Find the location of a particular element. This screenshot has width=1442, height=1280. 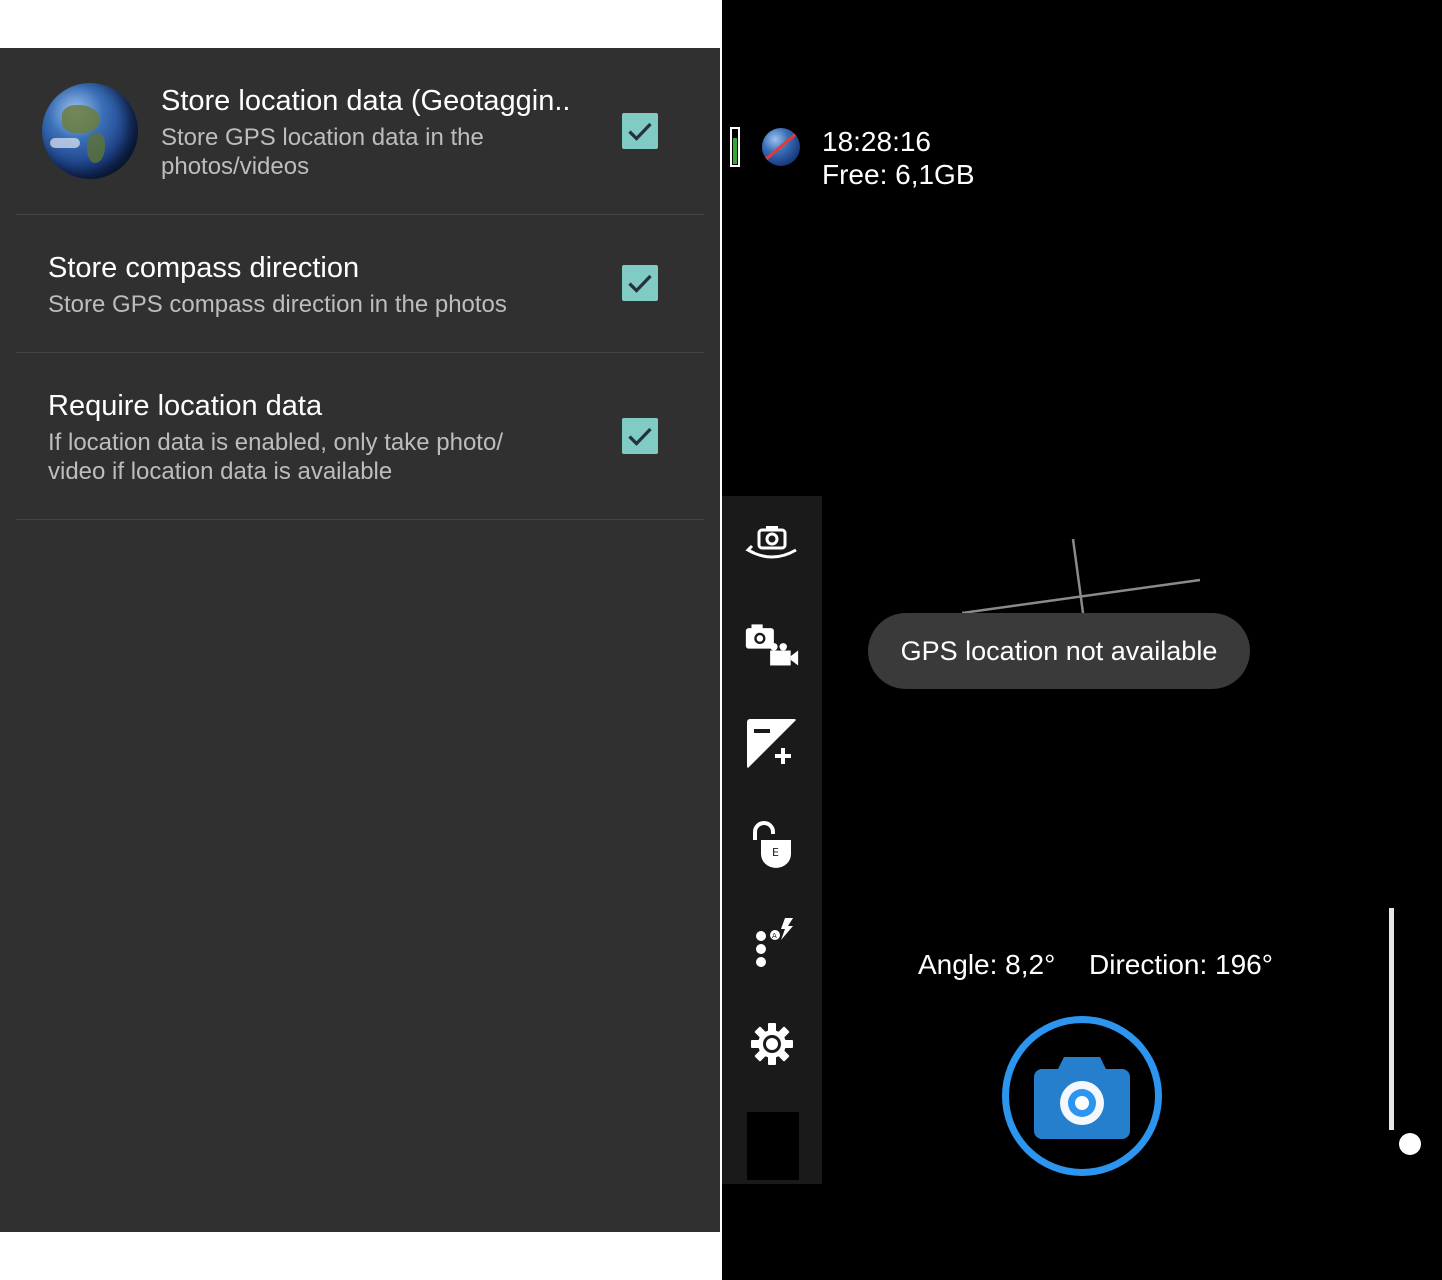

shutter-button is located at coordinates (1082, 1096).